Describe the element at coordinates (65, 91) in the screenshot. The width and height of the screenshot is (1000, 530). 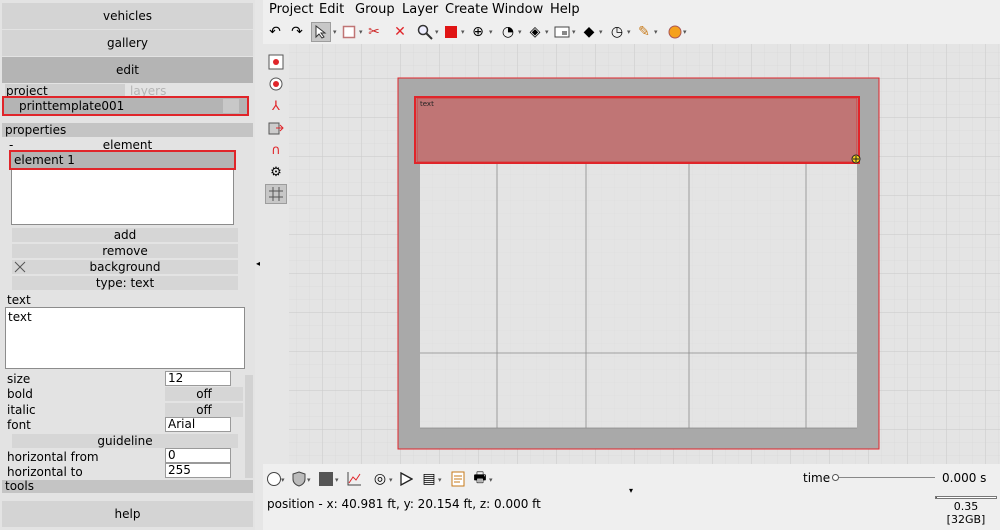
I see `tab-project: project` at that location.